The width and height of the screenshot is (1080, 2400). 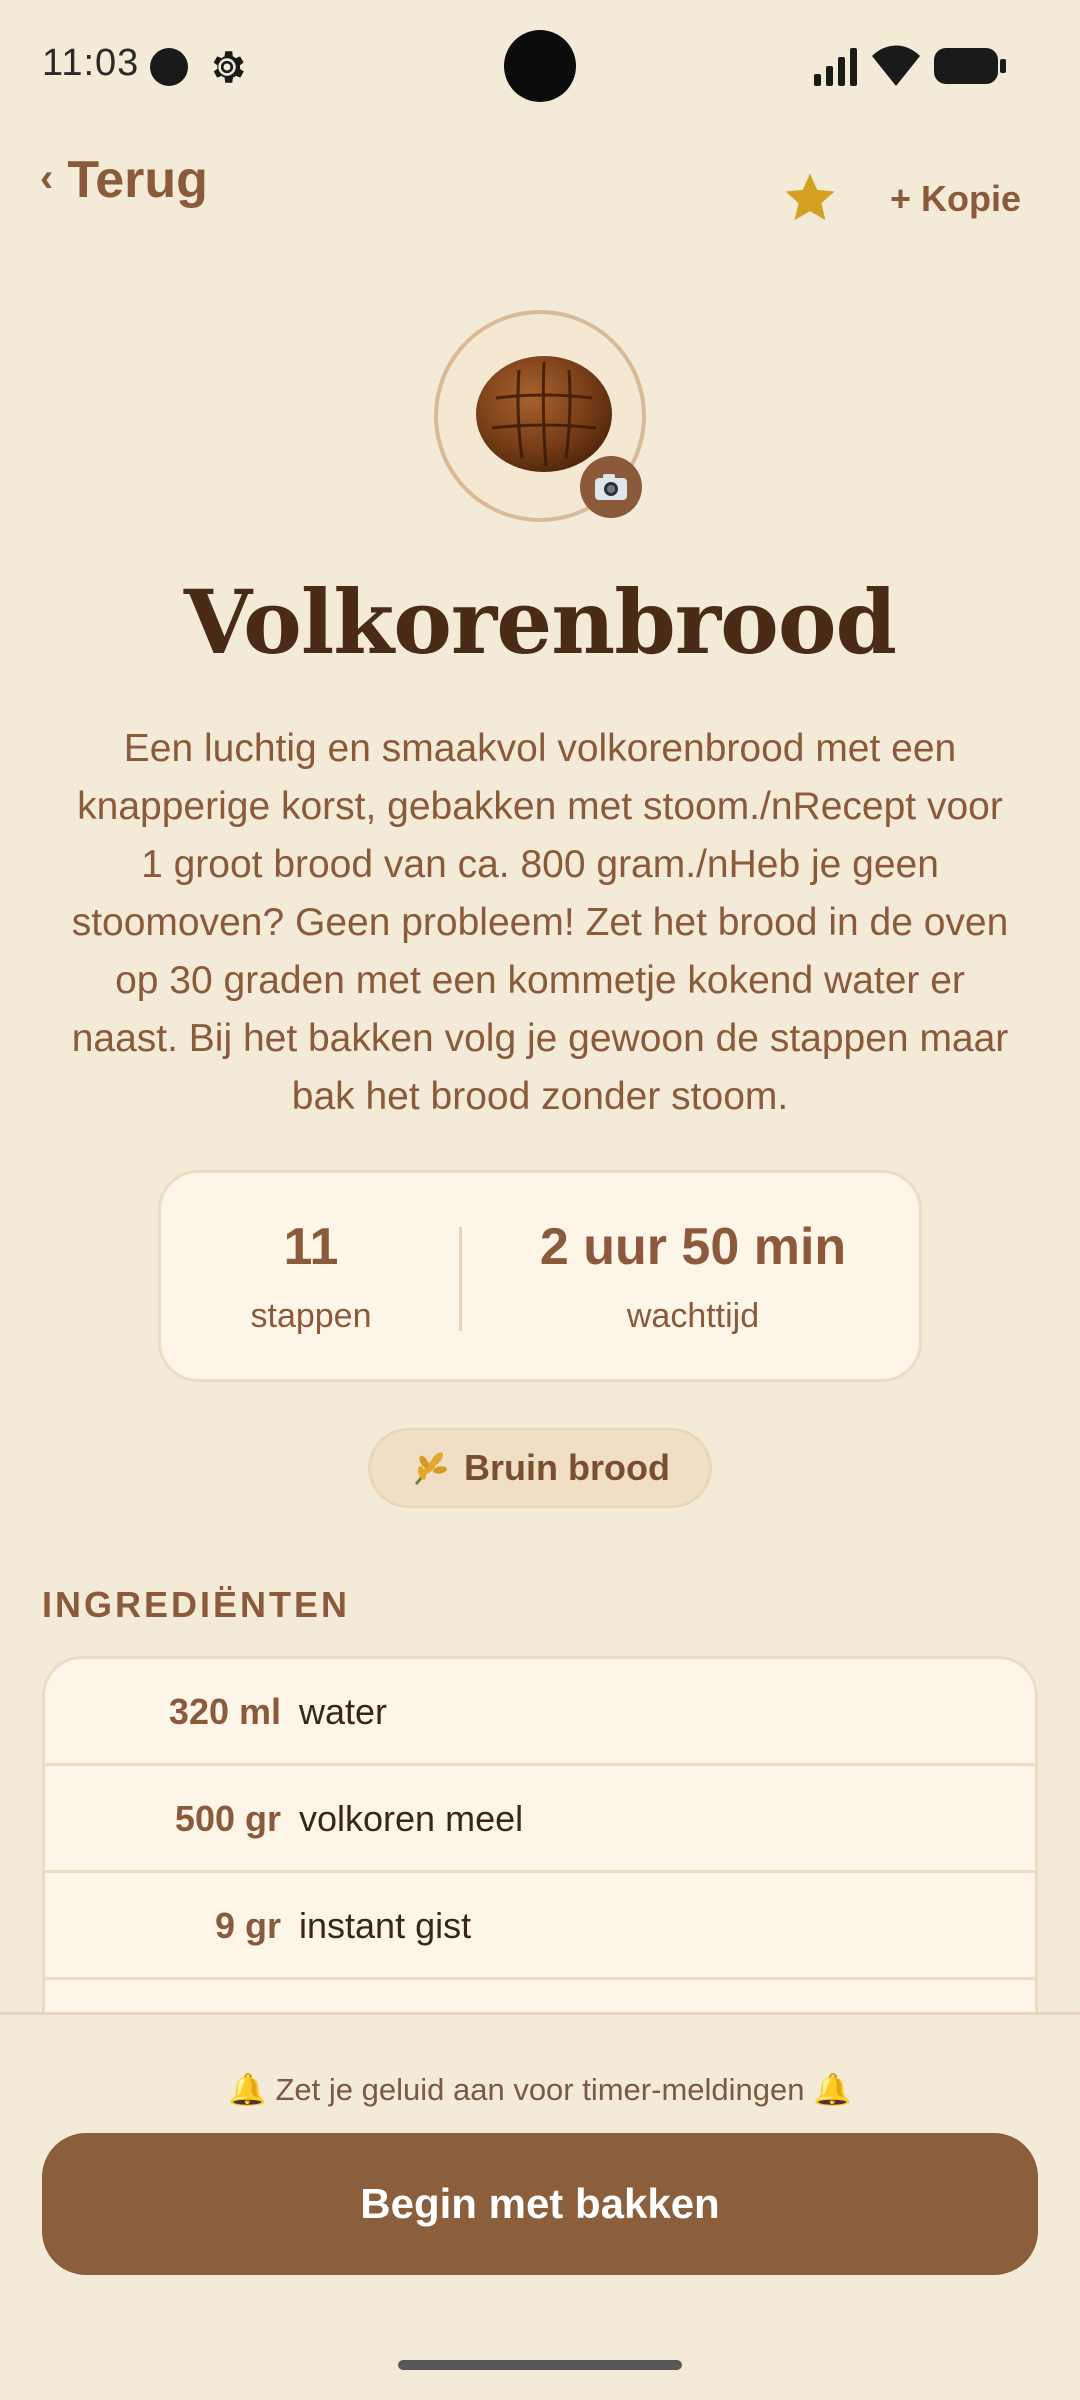 What do you see at coordinates (137, 180) in the screenshot?
I see `back-label: Terug` at bounding box center [137, 180].